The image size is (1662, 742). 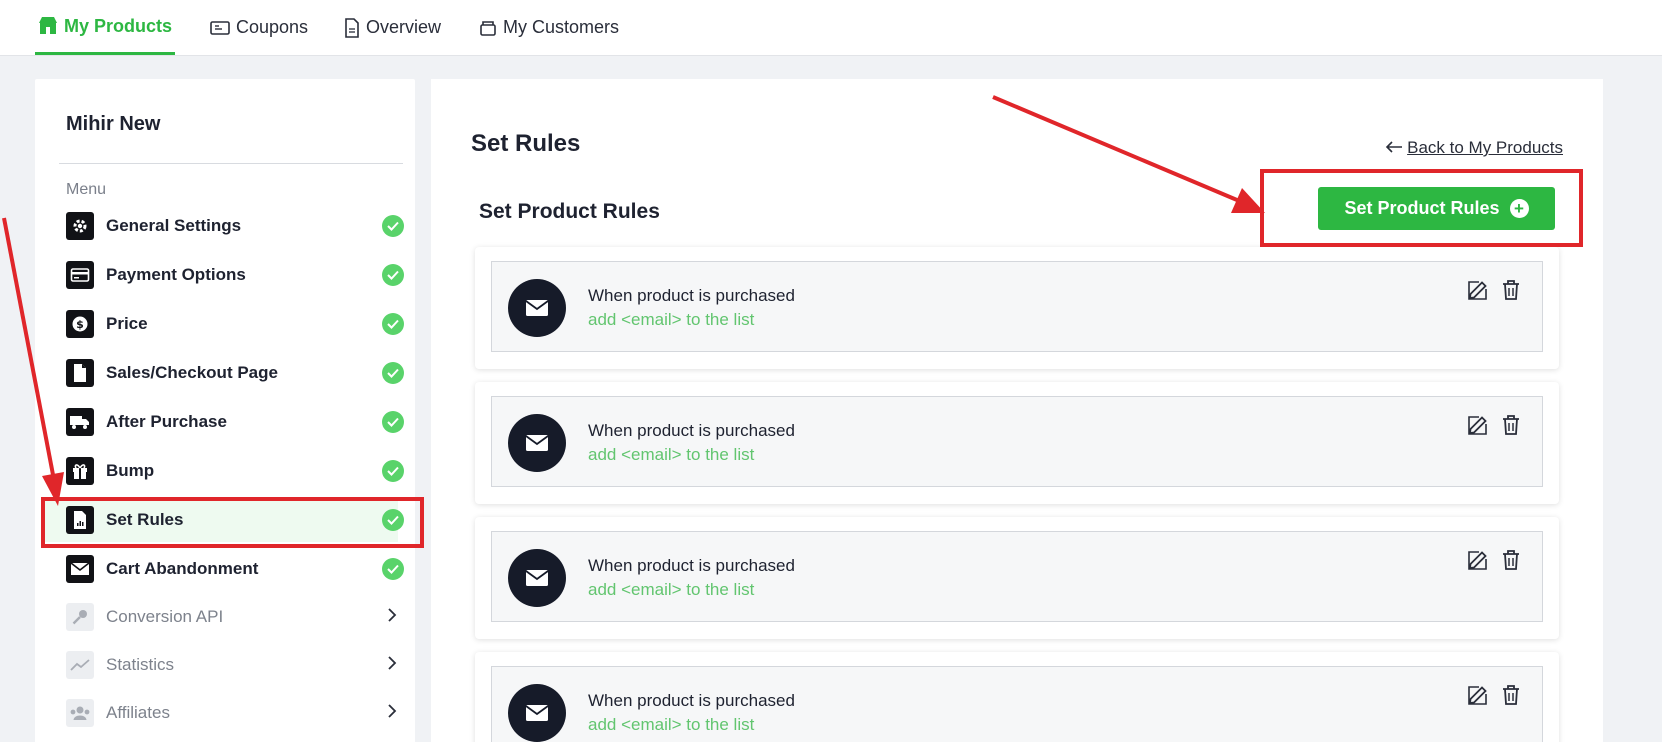 I want to click on customers-icon, so click(x=488, y=28).